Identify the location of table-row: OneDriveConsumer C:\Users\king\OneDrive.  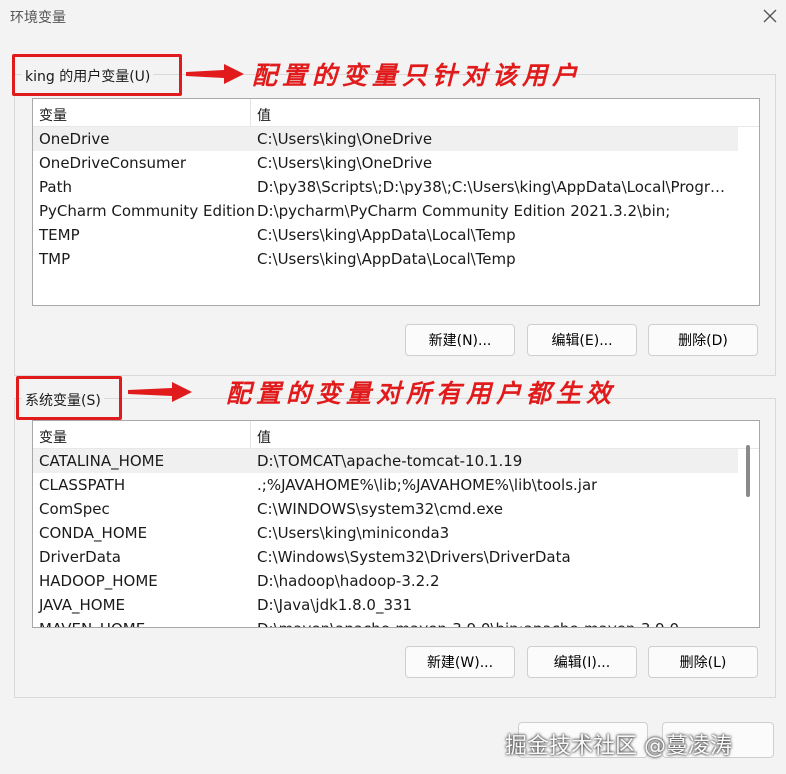
(396, 163).